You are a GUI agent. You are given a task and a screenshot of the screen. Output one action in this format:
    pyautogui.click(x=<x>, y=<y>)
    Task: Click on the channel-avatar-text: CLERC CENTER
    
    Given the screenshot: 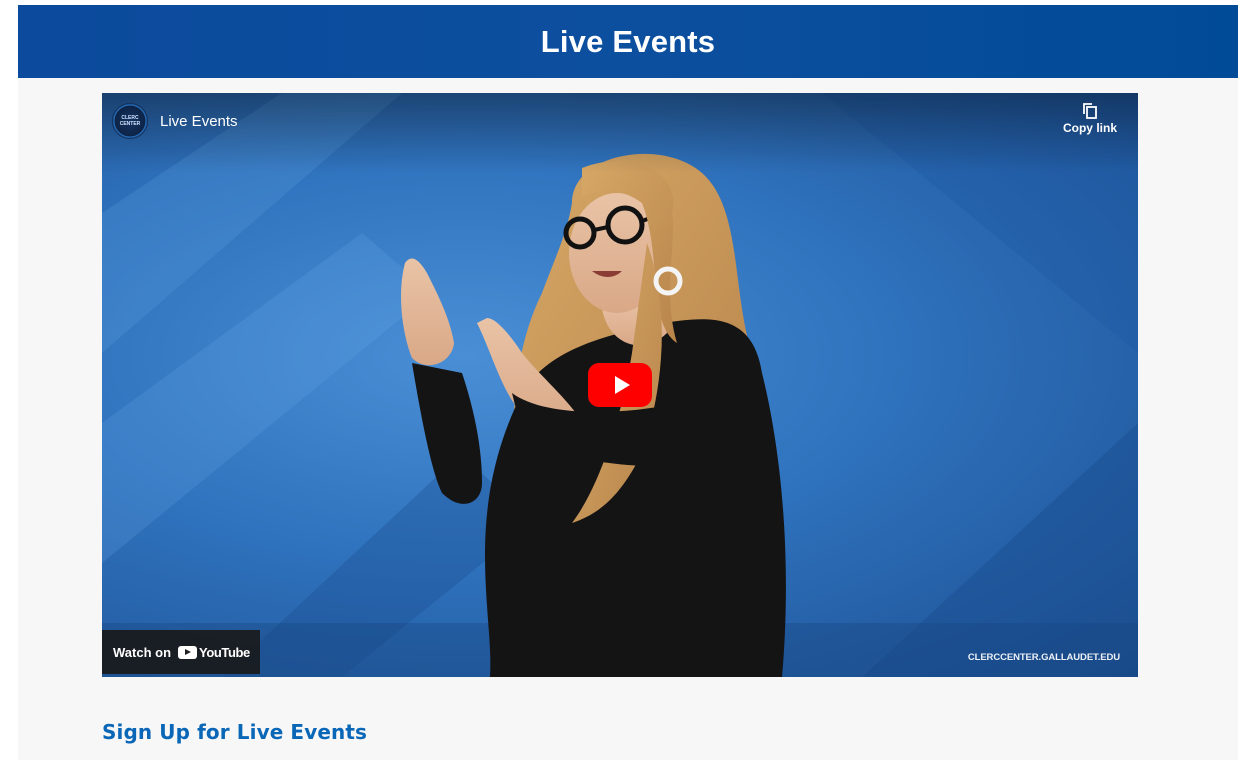 What is the action you would take?
    pyautogui.click(x=130, y=121)
    